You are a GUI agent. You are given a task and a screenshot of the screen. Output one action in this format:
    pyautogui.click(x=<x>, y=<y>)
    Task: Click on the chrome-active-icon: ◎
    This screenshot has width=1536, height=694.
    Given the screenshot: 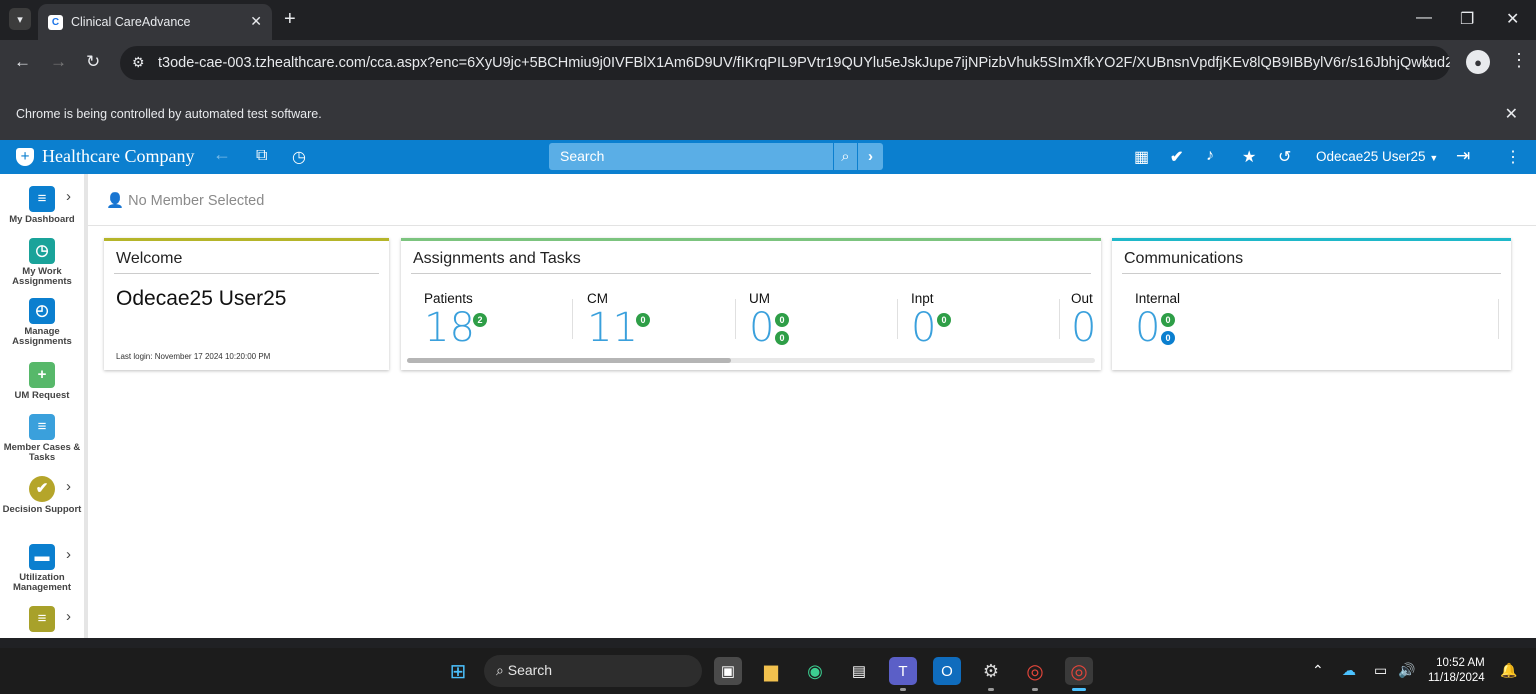 What is the action you would take?
    pyautogui.click(x=1079, y=671)
    